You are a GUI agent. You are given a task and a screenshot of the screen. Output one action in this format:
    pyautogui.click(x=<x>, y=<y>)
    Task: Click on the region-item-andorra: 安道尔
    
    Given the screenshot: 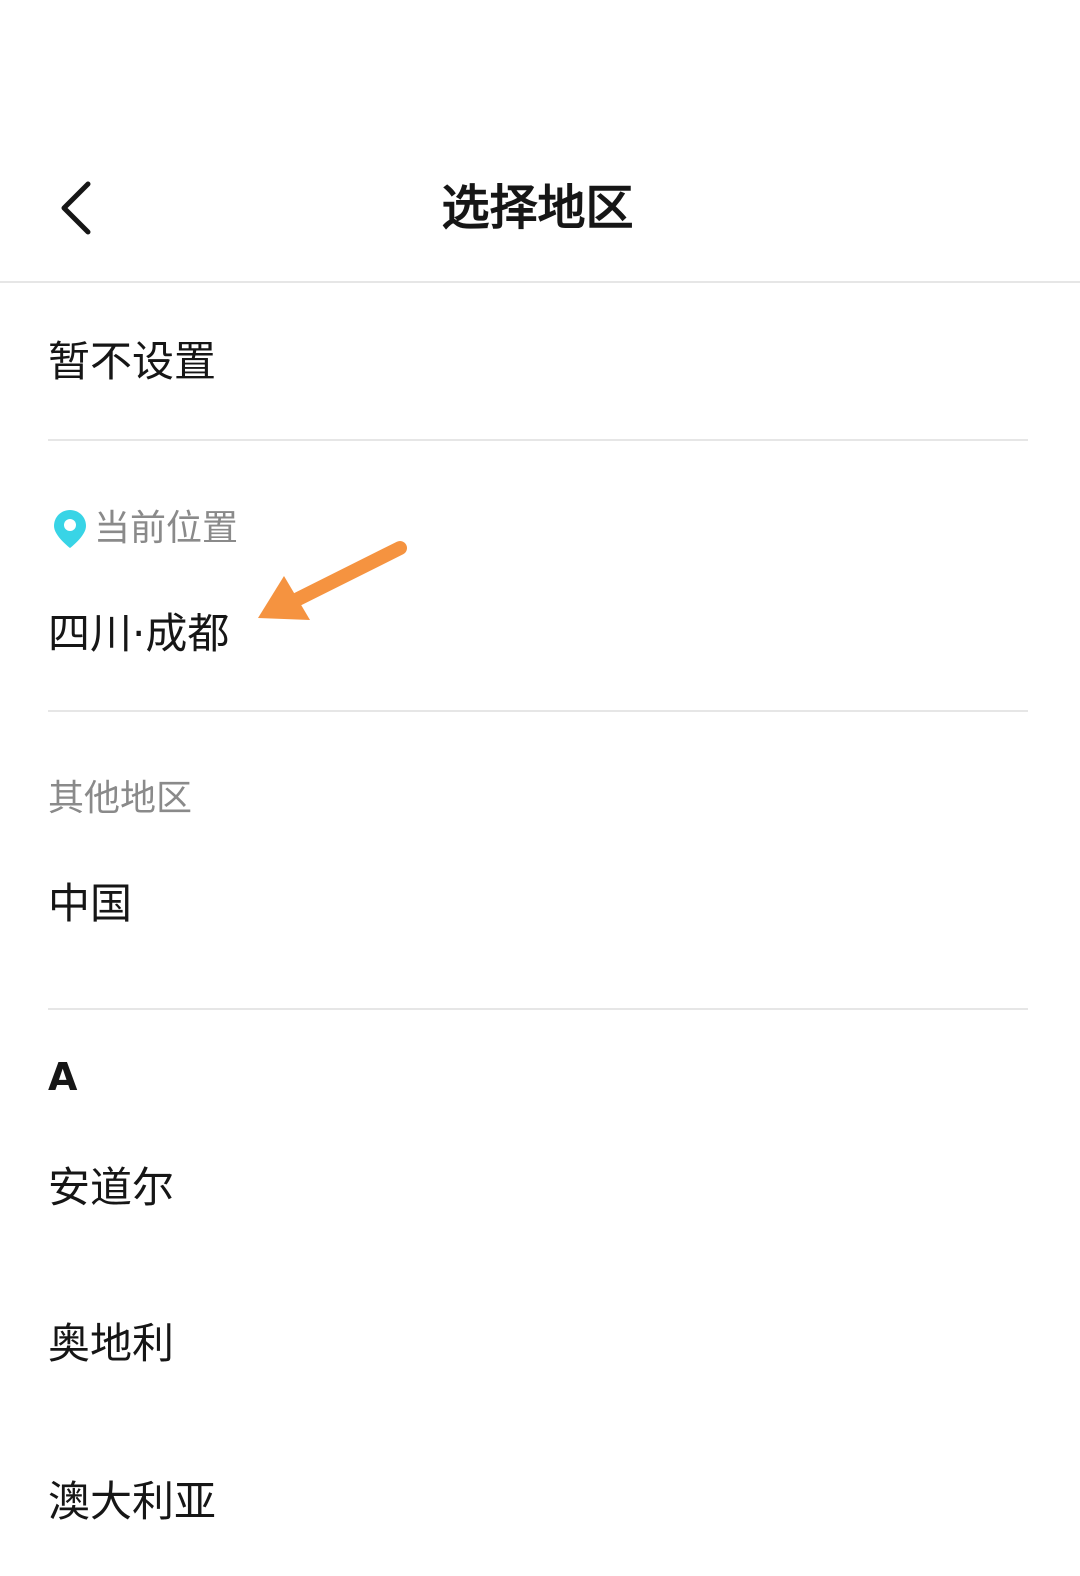 What is the action you would take?
    pyautogui.click(x=540, y=1188)
    